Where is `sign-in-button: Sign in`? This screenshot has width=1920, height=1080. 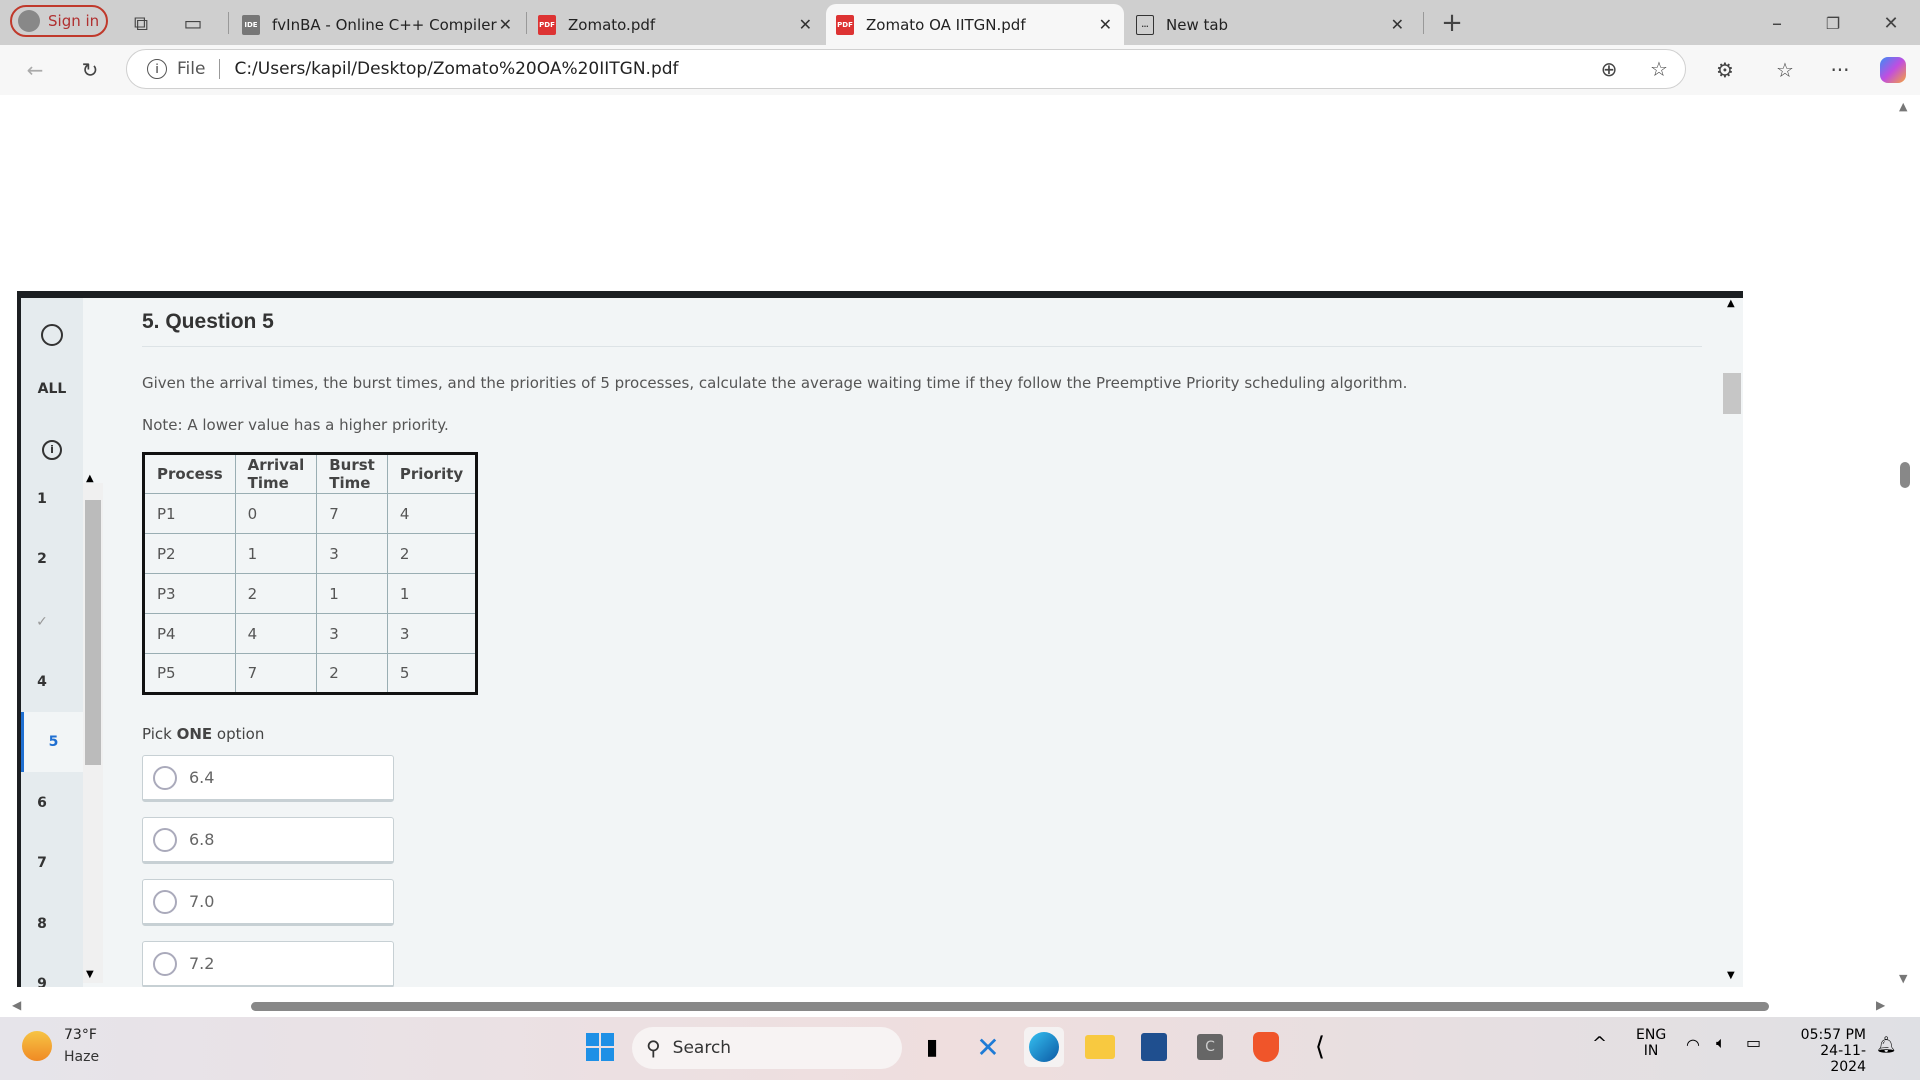
sign-in-button: Sign in is located at coordinates (59, 21).